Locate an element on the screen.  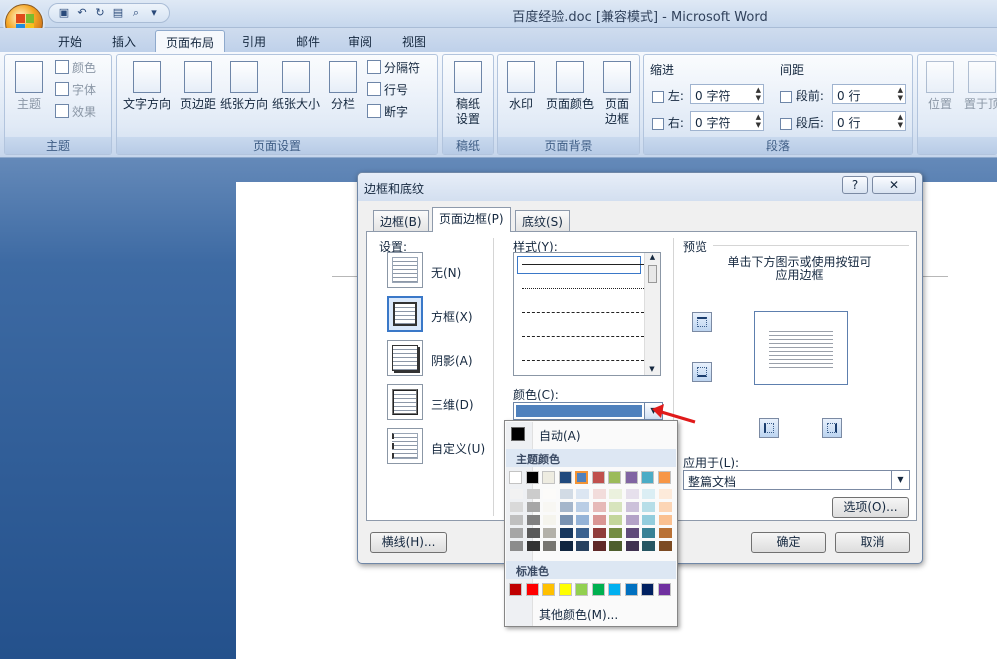
indent-left-spinner: 0 字符 ▲ ▼ is located at coordinates (727, 94).